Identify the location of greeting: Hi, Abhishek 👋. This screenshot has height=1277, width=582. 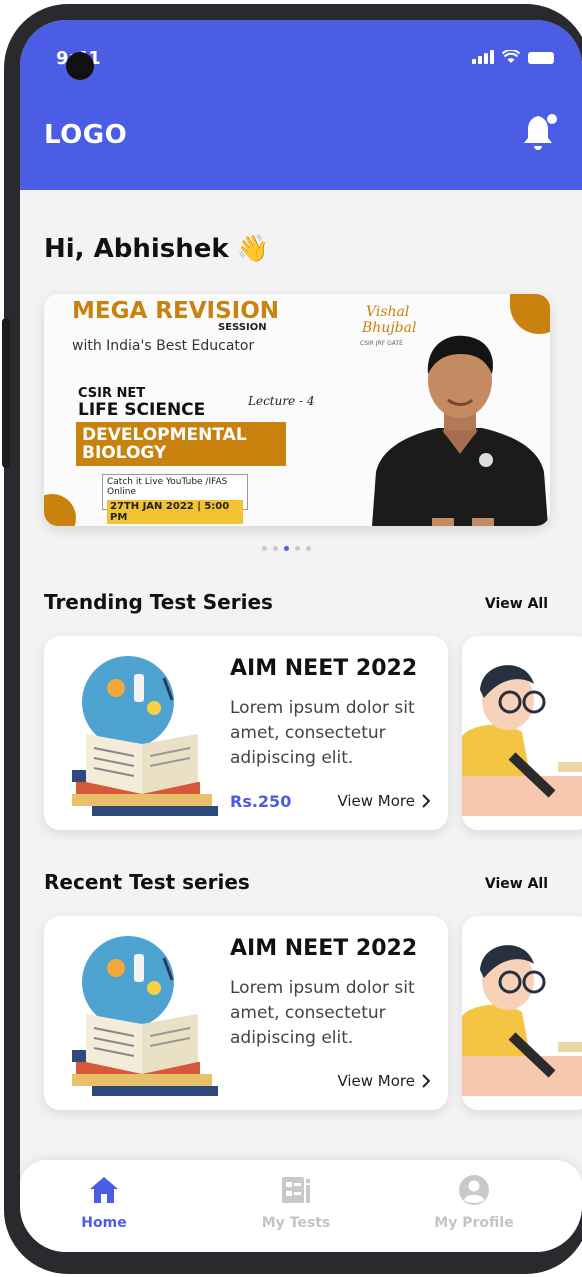
(156, 249).